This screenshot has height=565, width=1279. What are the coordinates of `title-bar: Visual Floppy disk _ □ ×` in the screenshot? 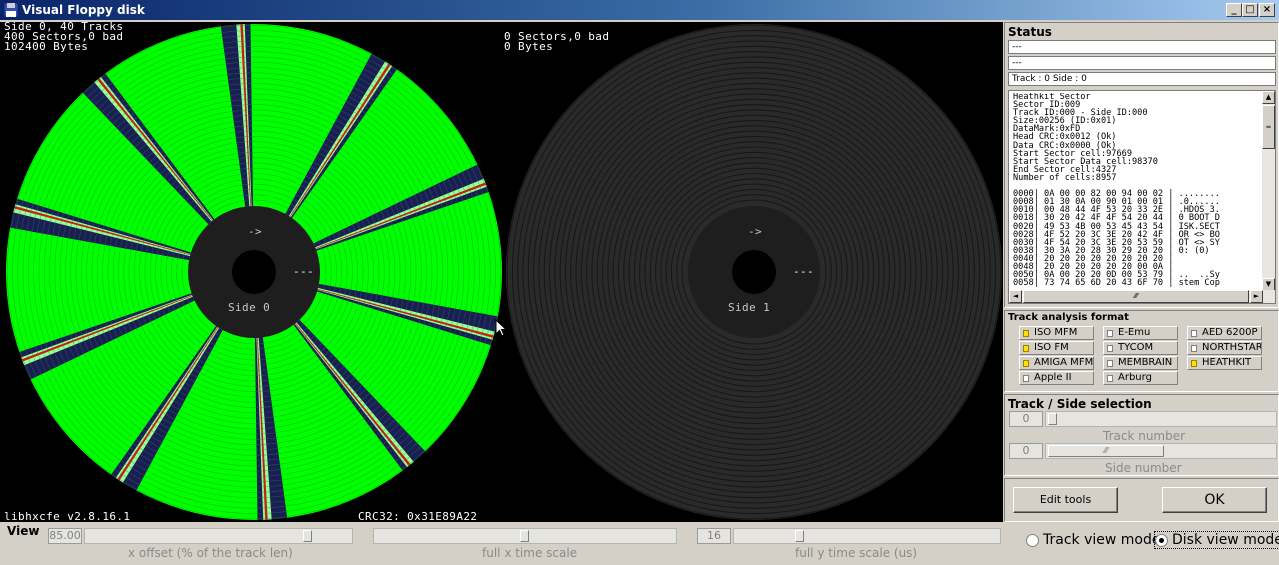 It's located at (639, 10).